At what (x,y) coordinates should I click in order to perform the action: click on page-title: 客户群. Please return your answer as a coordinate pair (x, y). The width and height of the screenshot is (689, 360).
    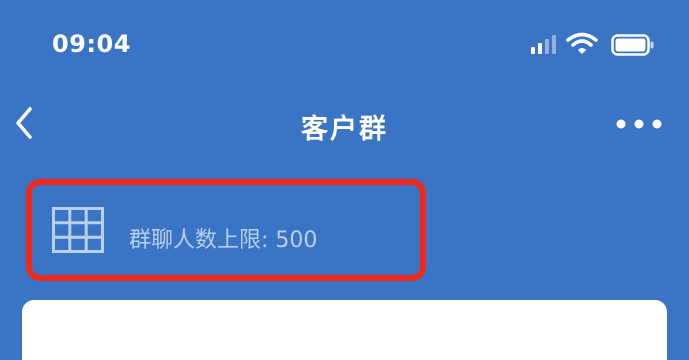
    Looking at the image, I should click on (344, 129).